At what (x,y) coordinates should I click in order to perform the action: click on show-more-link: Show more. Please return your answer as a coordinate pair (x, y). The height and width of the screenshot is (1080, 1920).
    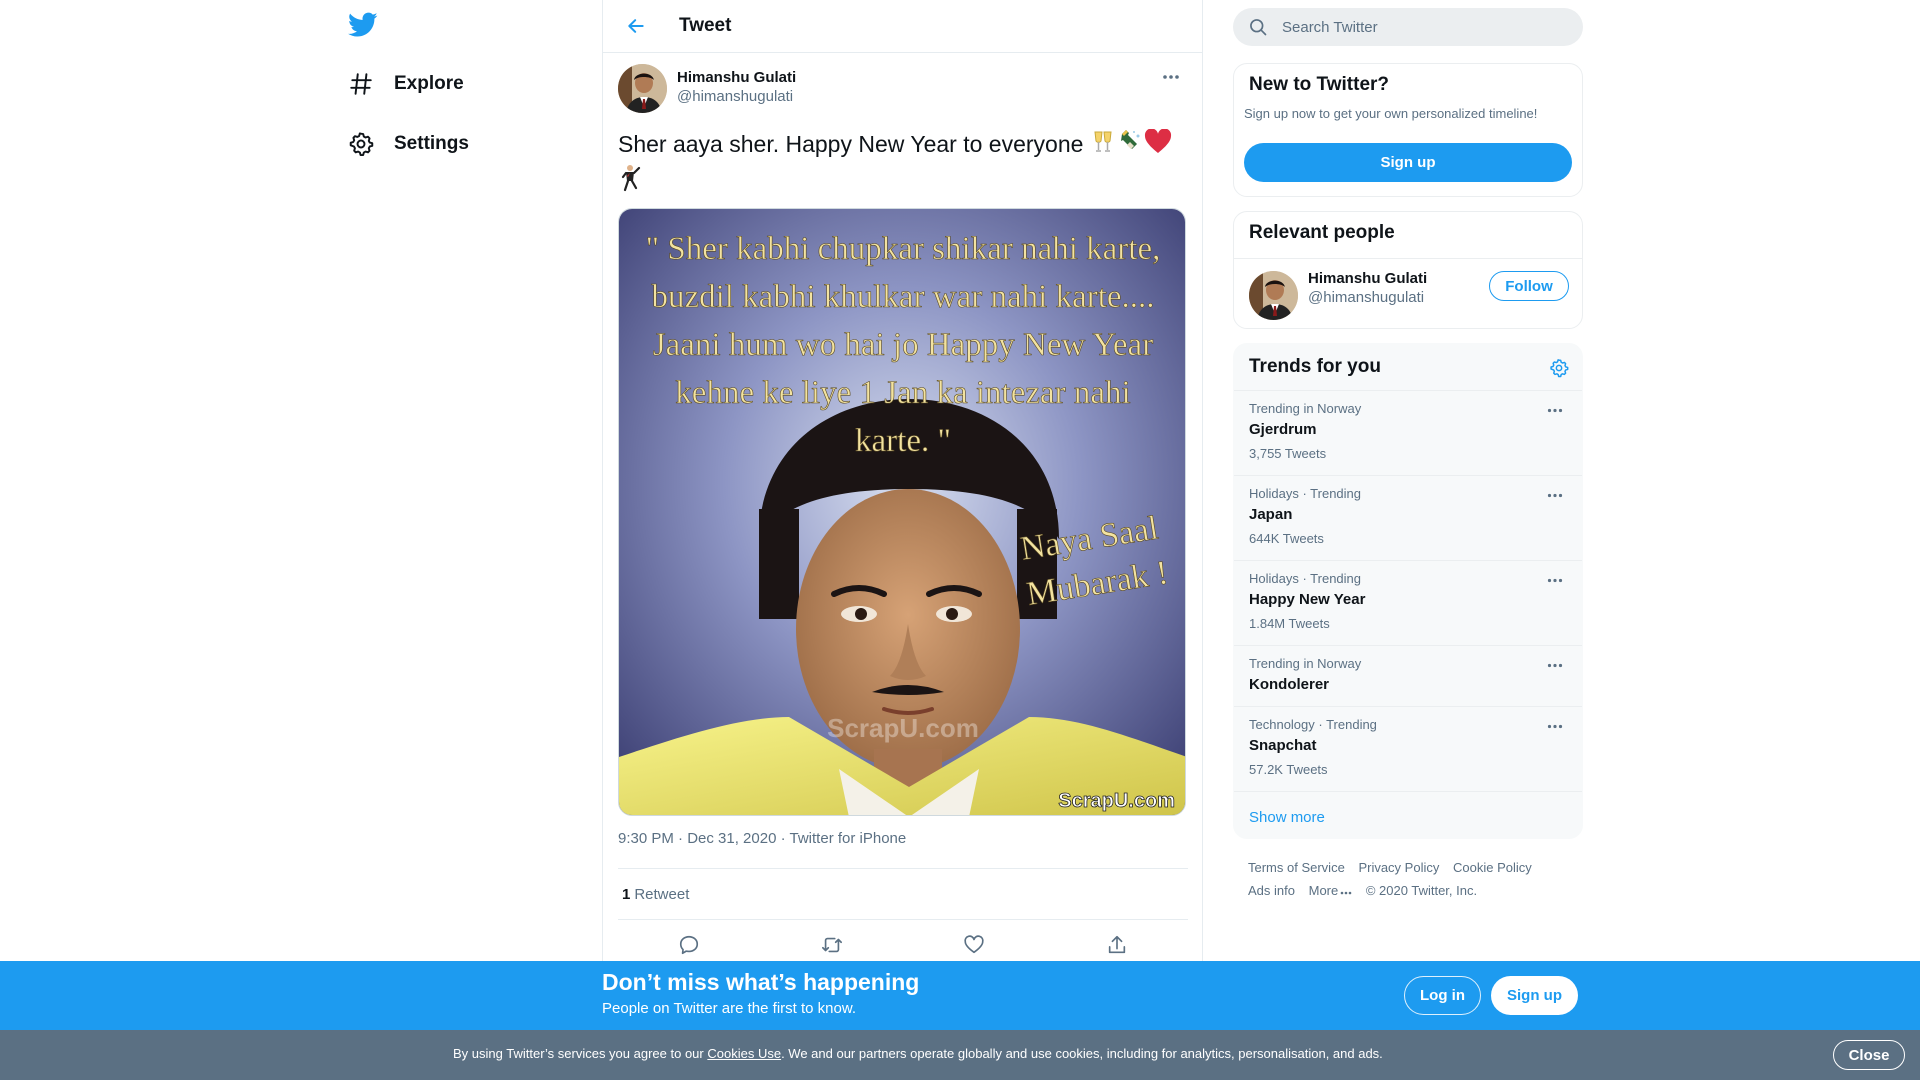
    Looking at the image, I should click on (1408, 814).